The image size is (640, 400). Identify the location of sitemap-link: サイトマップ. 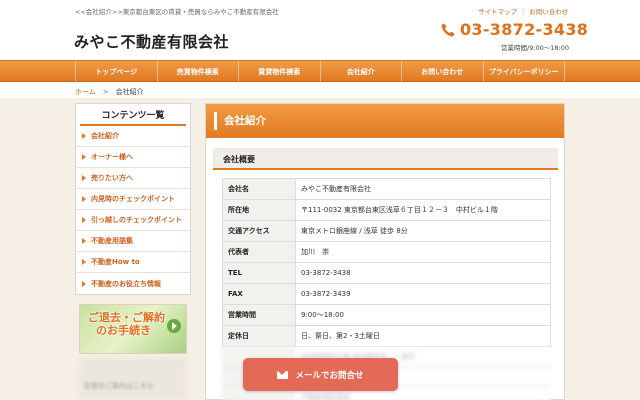
(497, 11).